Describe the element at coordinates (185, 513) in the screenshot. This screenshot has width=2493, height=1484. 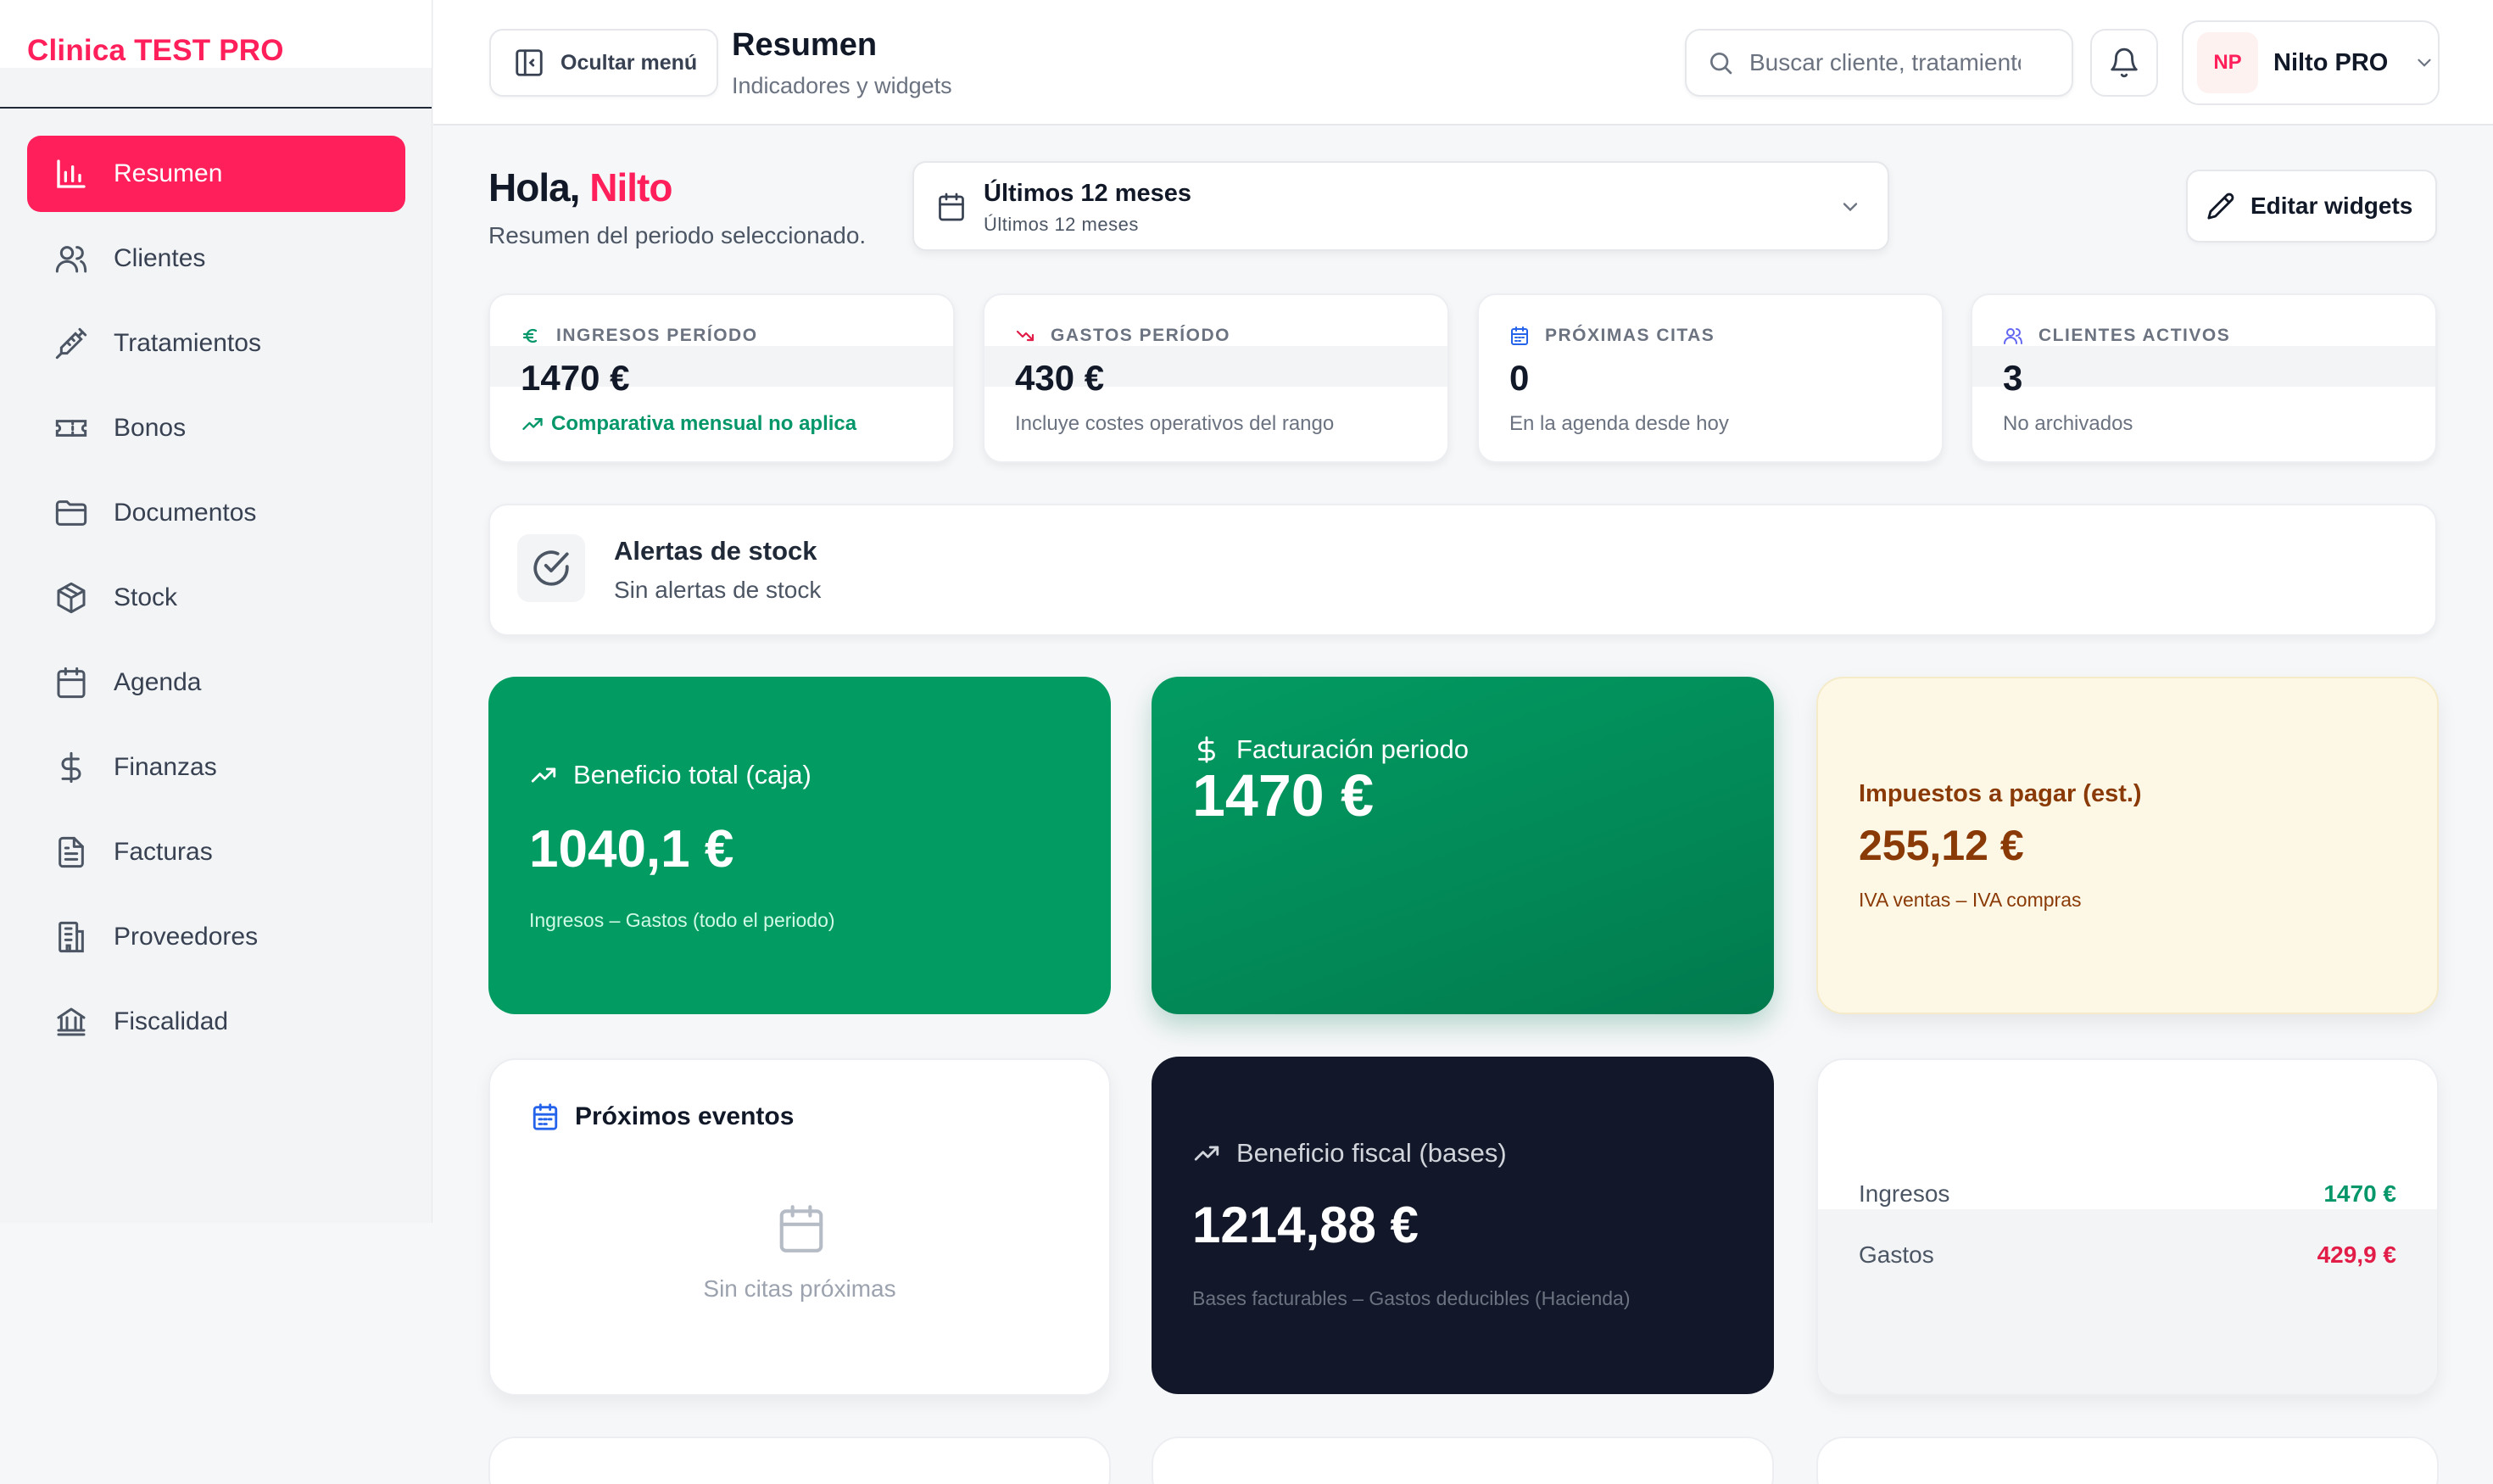
I see `sidebar-item-label: Documentos` at that location.